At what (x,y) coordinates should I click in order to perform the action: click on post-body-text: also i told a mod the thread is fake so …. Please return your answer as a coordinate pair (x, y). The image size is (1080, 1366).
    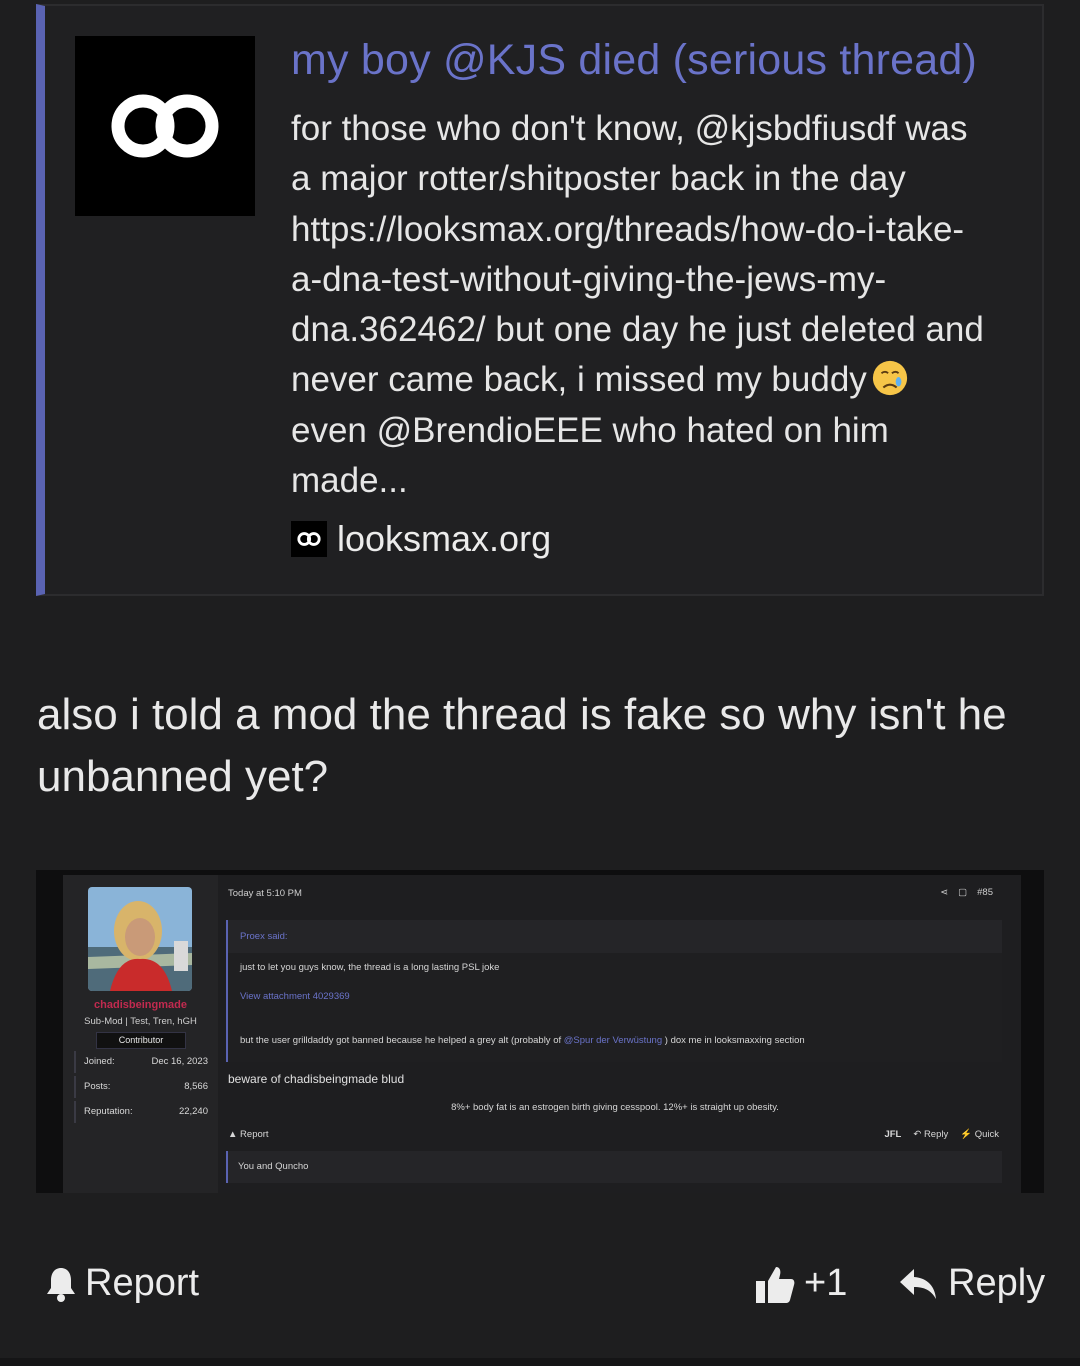
    Looking at the image, I should click on (522, 745).